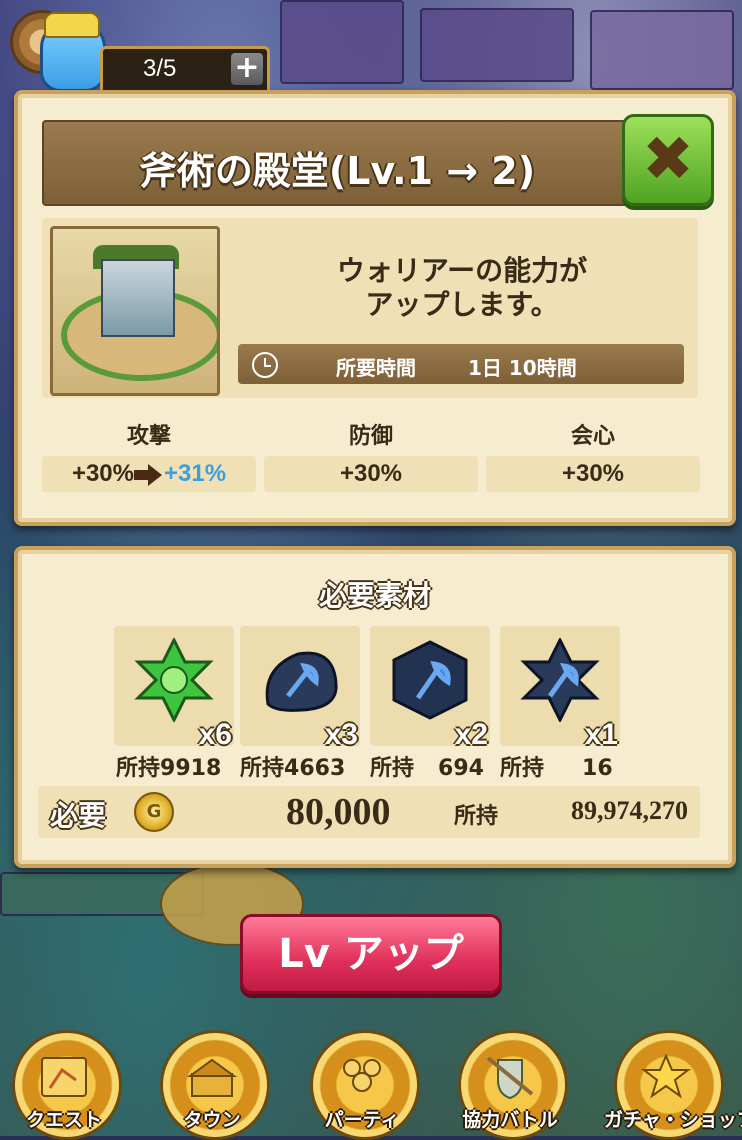 This screenshot has height=1140, width=742. What do you see at coordinates (597, 768) in the screenshot?
I see `owned-value: 16` at bounding box center [597, 768].